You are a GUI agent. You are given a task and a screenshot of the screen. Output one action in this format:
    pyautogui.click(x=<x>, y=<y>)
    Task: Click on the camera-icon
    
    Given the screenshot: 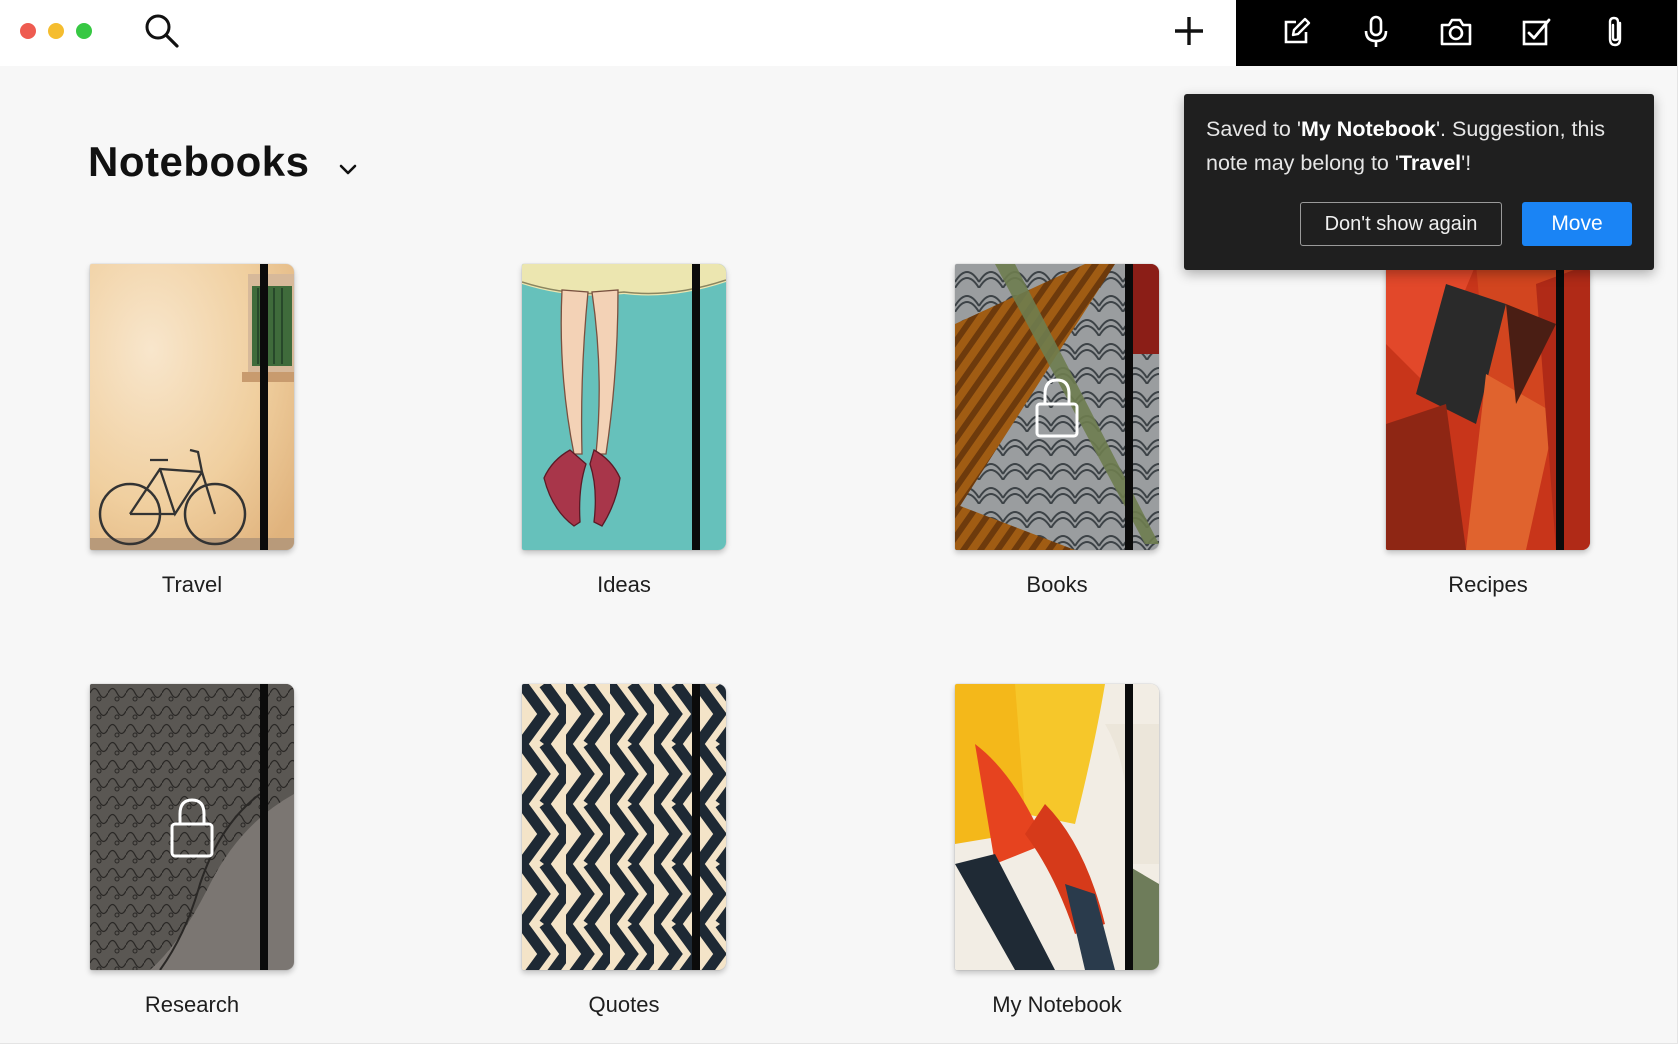 What is the action you would take?
    pyautogui.click(x=1456, y=32)
    